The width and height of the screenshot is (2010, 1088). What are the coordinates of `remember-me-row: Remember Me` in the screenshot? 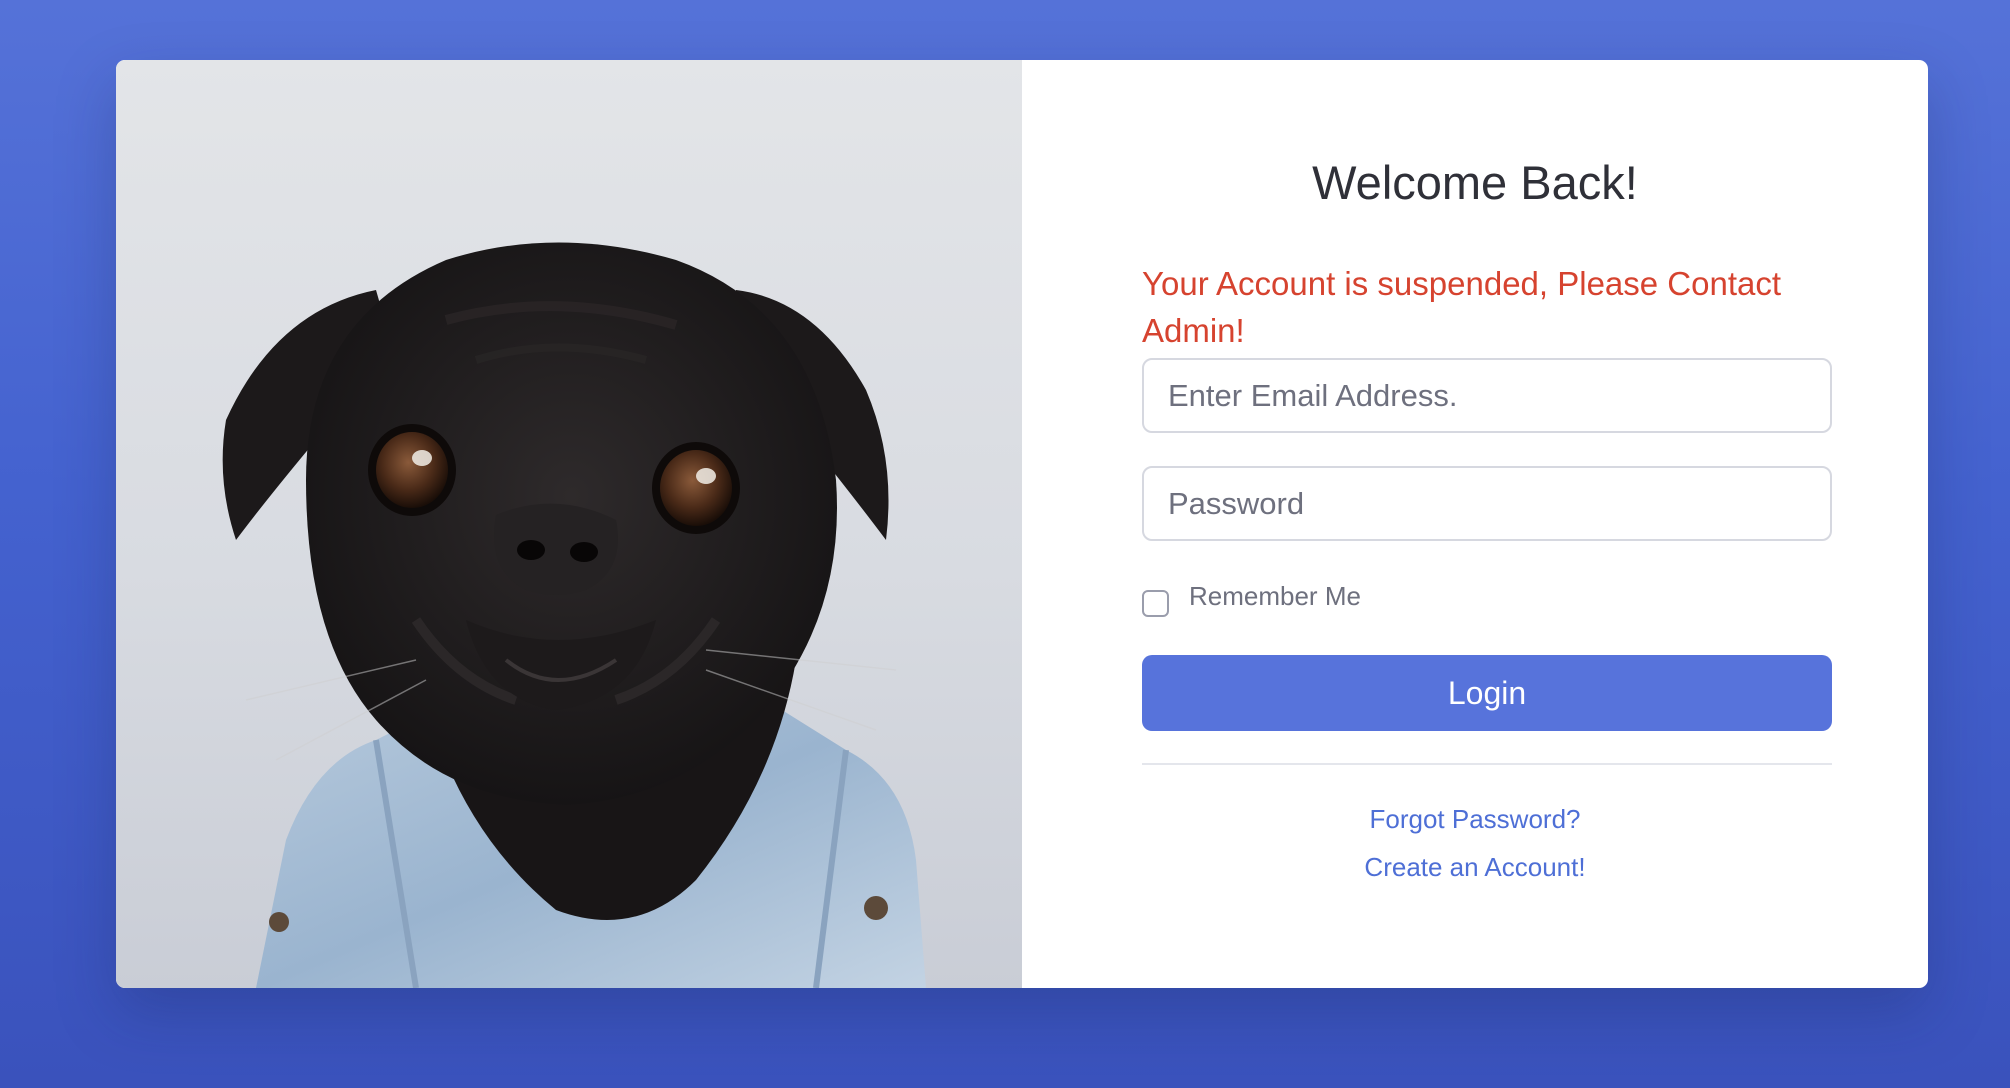 It's located at (1251, 598).